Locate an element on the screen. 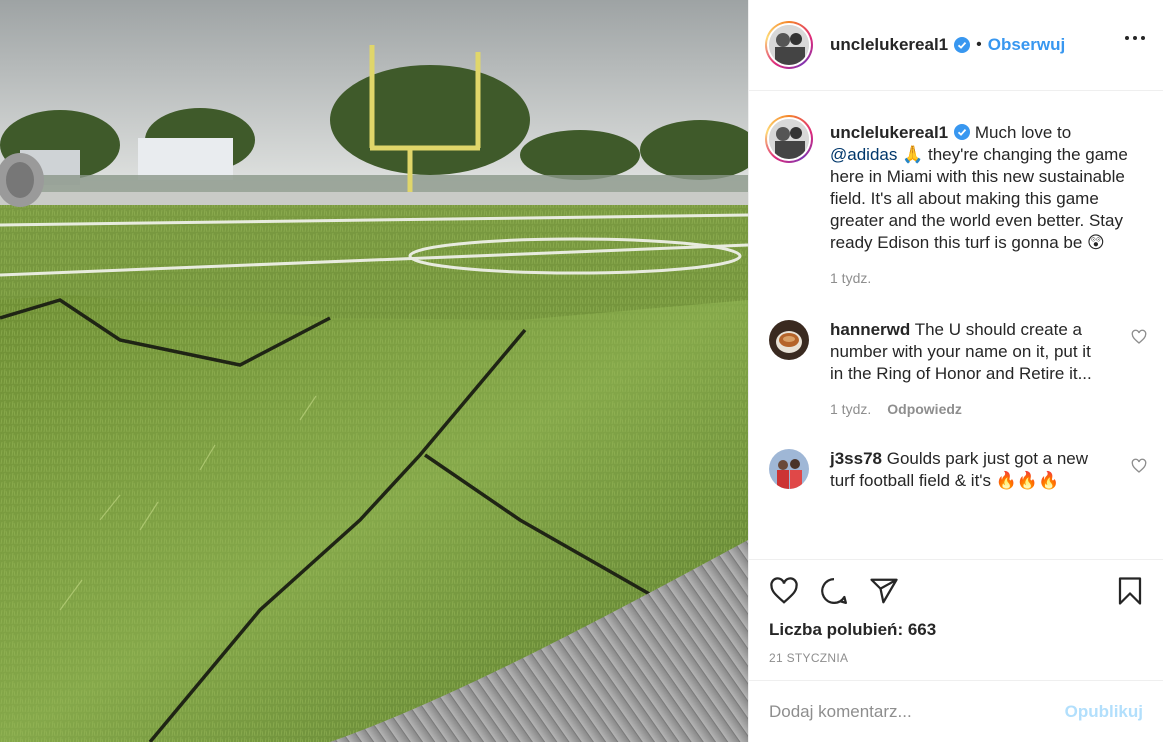 This screenshot has width=1163, height=742. post-header: unclelukereal1 • Obserwuj is located at coordinates (956, 45).